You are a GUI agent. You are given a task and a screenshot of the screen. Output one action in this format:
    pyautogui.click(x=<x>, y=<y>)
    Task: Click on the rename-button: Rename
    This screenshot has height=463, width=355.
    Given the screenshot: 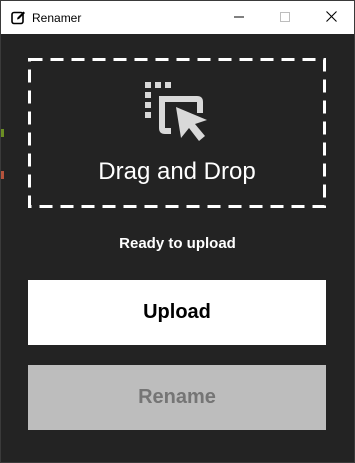 What is the action you would take?
    pyautogui.click(x=177, y=397)
    